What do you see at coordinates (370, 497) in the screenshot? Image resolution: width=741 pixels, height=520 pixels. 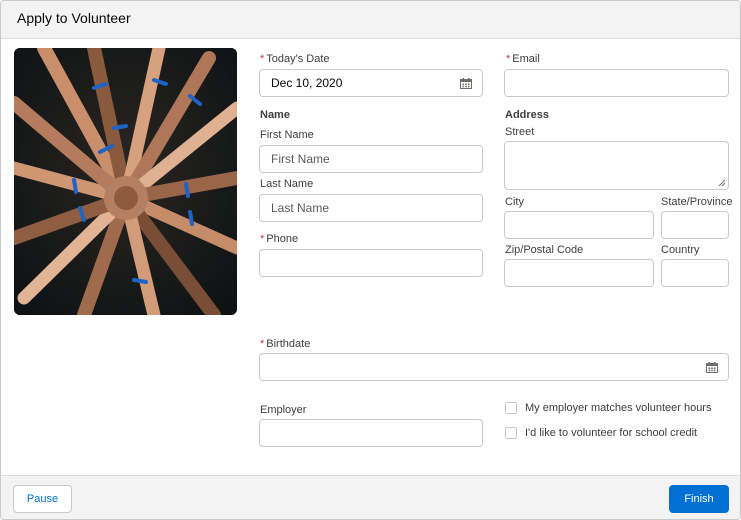 I see `modal-footer` at bounding box center [370, 497].